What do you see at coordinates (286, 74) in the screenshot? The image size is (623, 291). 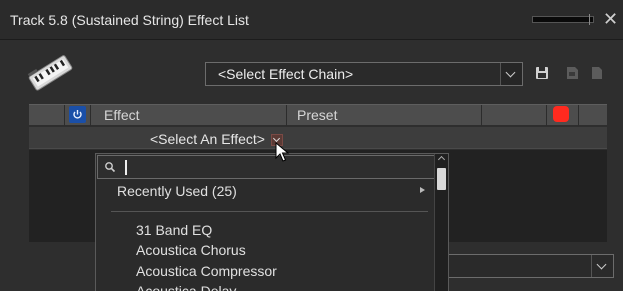 I see `effect-chain-select-label: <Select Effect Chain>` at bounding box center [286, 74].